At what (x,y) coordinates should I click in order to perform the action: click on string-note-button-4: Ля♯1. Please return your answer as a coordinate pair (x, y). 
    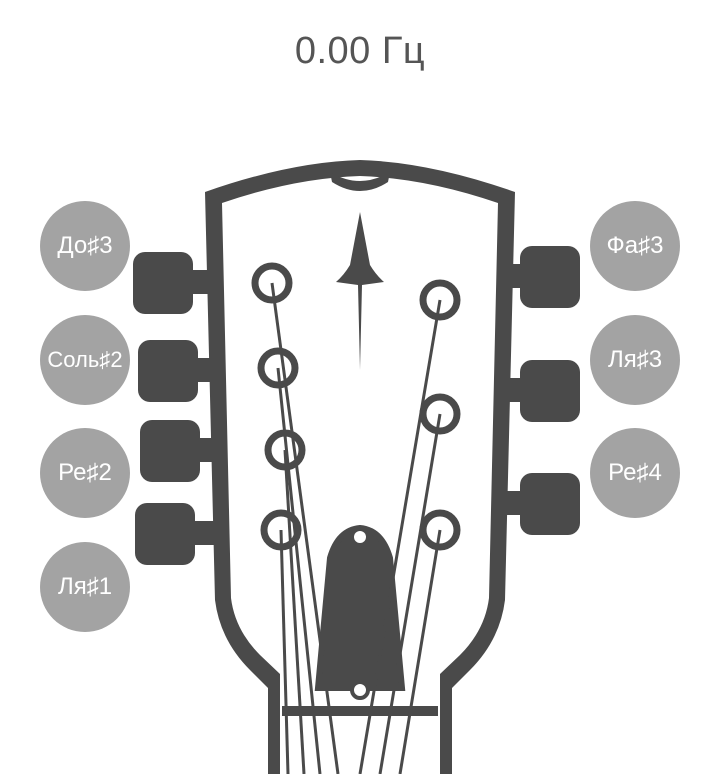
    Looking at the image, I should click on (85, 587).